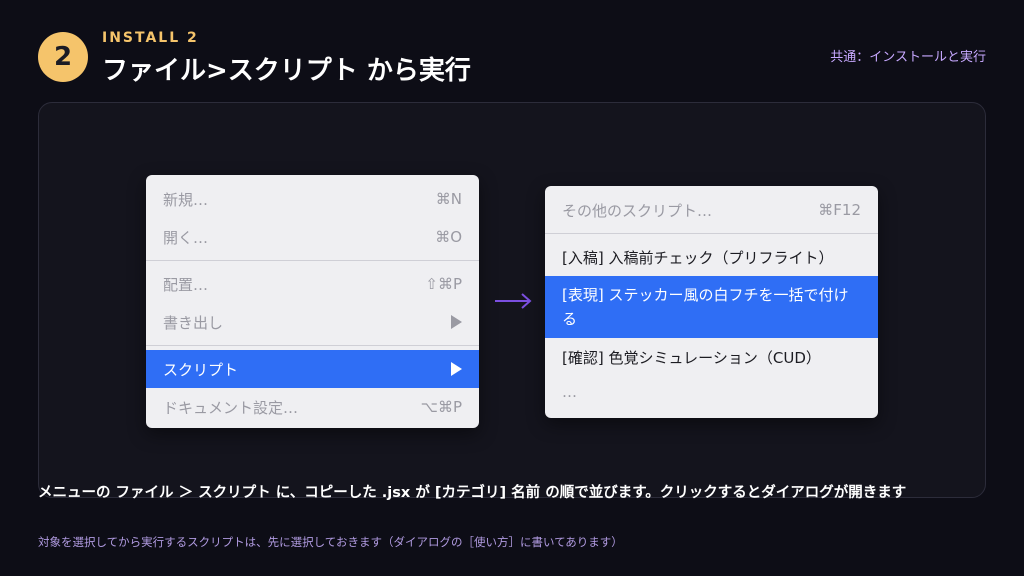  What do you see at coordinates (312, 237) in the screenshot?
I see `menu-item-open: 開く… ⌘O` at bounding box center [312, 237].